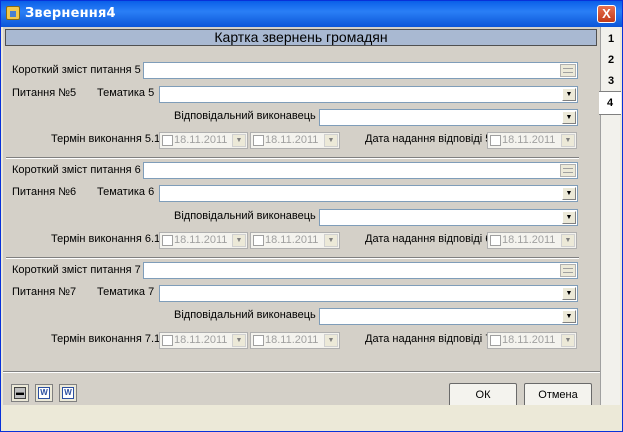 This screenshot has height=432, width=623. I want to click on printer-icon: ▬, so click(20, 393).